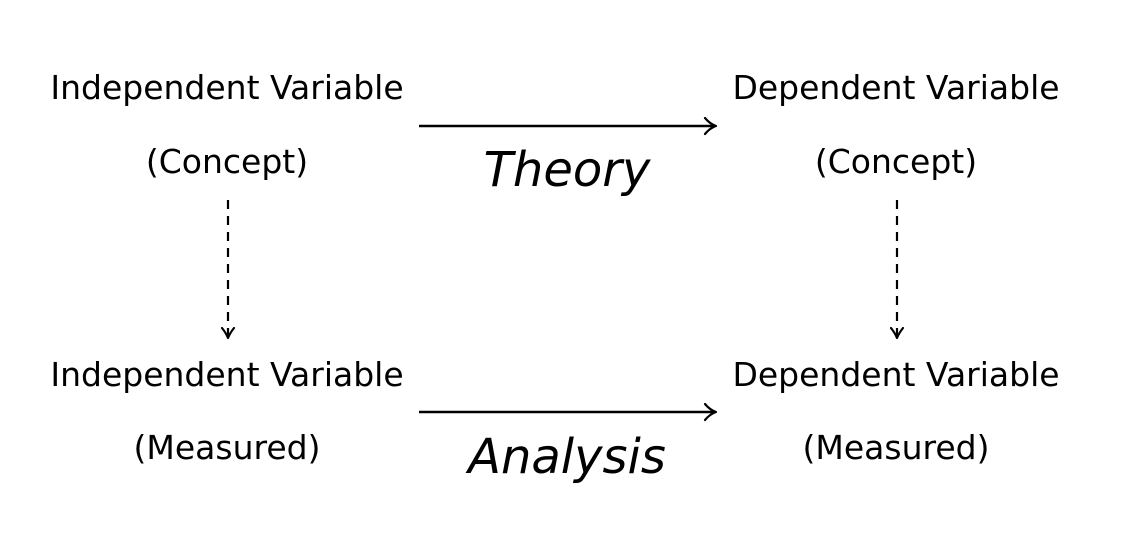 Image resolution: width=1122 pixels, height=547 pixels. Describe the element at coordinates (567, 170) in the screenshot. I see `theory-label: Theory` at that location.